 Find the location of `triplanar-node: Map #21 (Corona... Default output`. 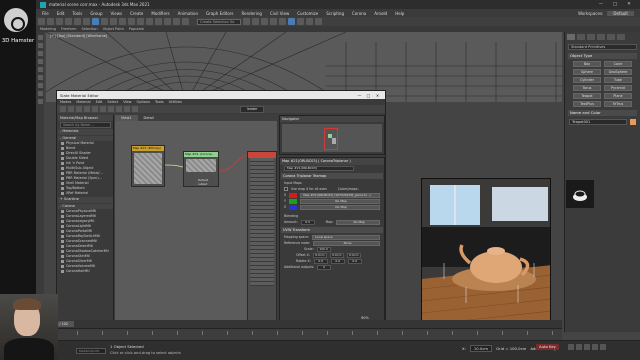

triplanar-node: Map #21 (Corona... Default output is located at coordinates (201, 169).